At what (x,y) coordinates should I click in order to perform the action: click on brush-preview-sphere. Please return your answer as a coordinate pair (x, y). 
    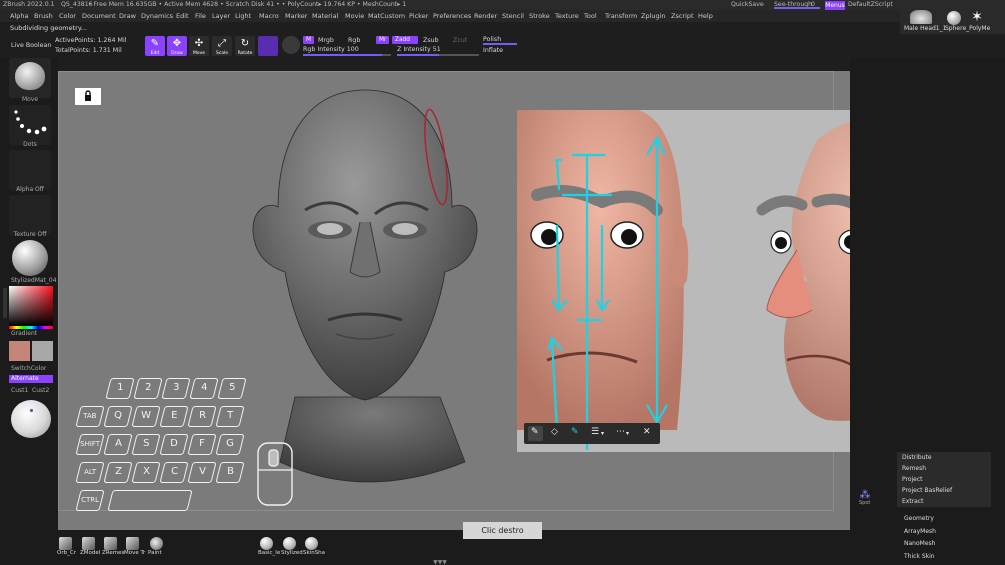
    Looking at the image, I should click on (31, 419).